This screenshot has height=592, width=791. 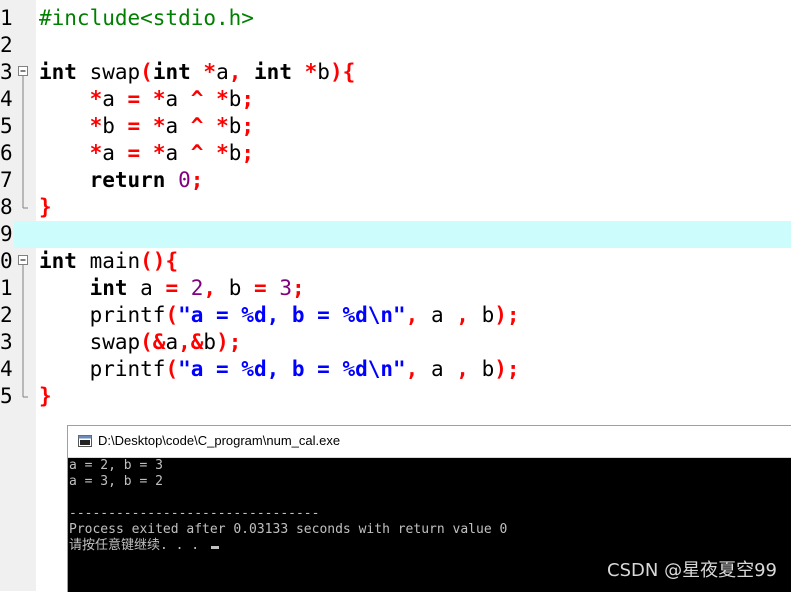 What do you see at coordinates (6, 261) in the screenshot?
I see `line-number: 0` at bounding box center [6, 261].